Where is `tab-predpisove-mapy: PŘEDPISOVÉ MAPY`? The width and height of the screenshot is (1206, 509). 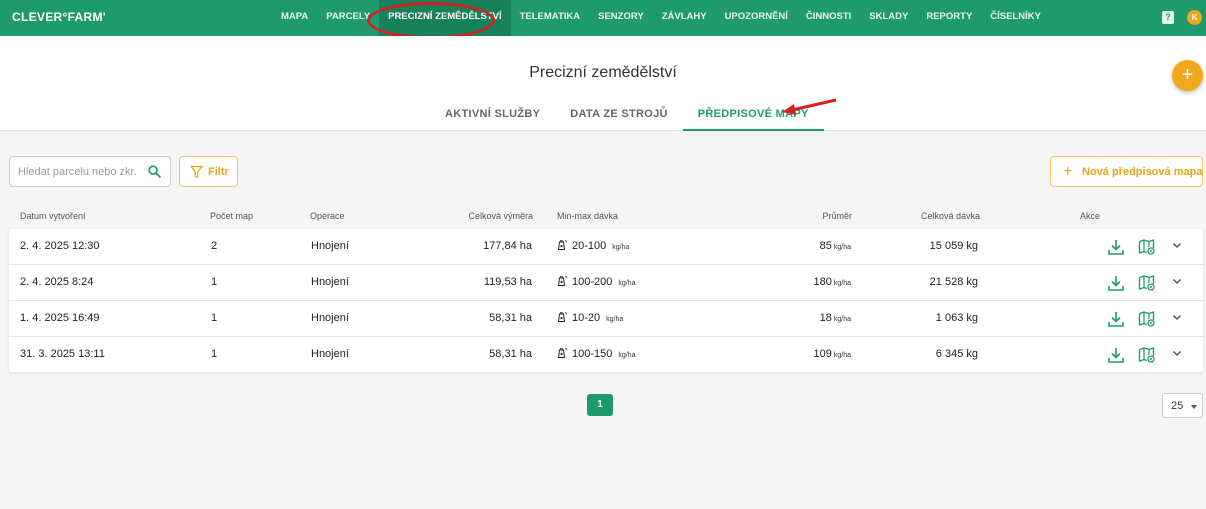
tab-predpisove-mapy: PŘEDPISOVÉ MAPY is located at coordinates (753, 113).